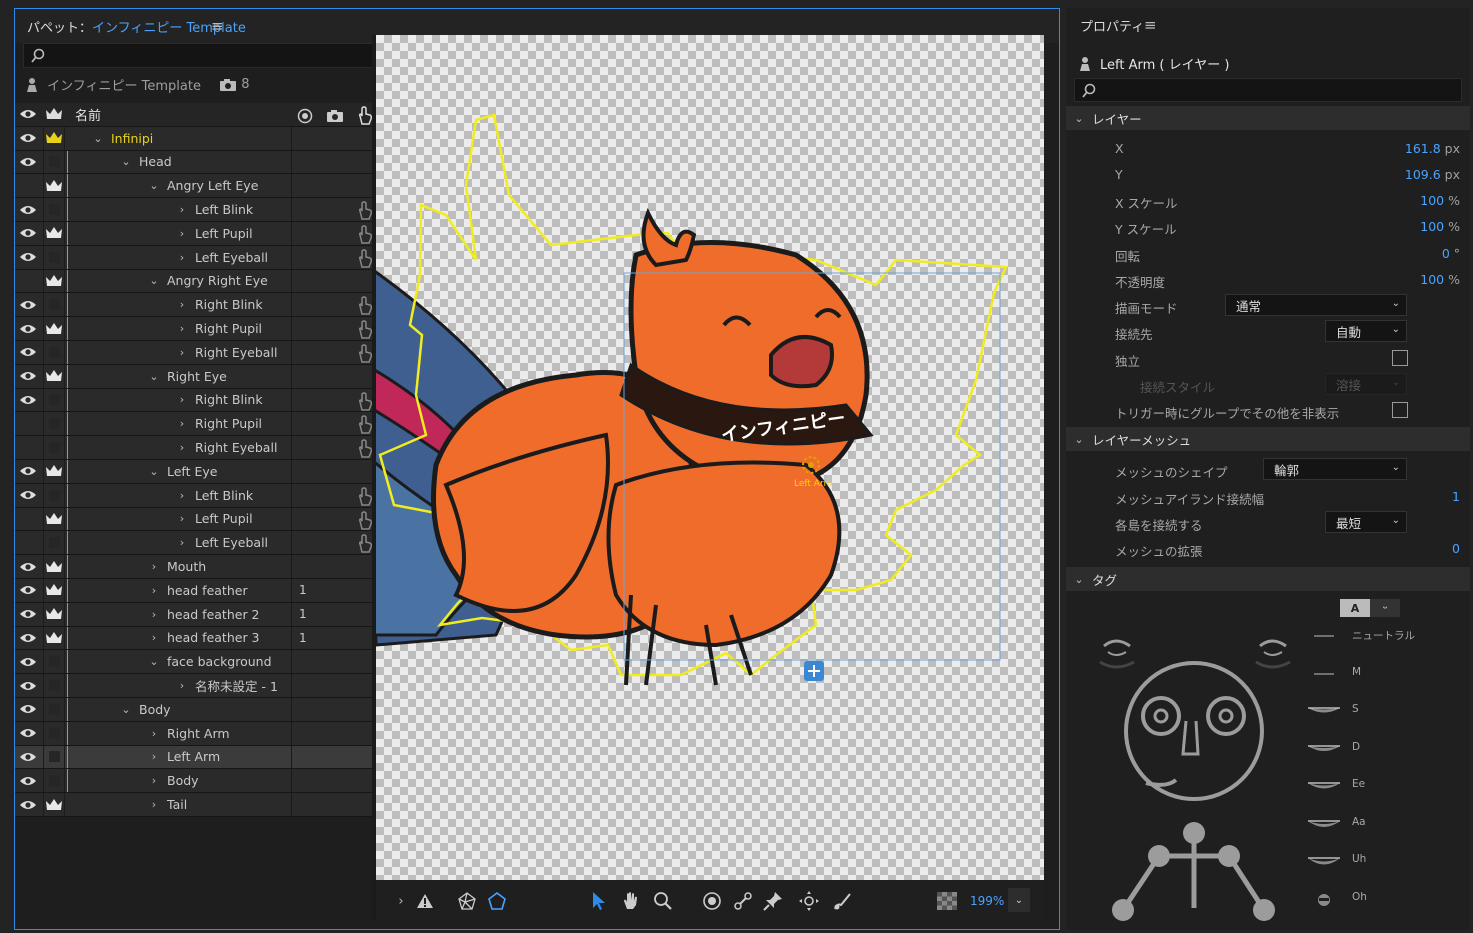 This screenshot has height=933, width=1473. What do you see at coordinates (1268, 90) in the screenshot?
I see `properties-search-input` at bounding box center [1268, 90].